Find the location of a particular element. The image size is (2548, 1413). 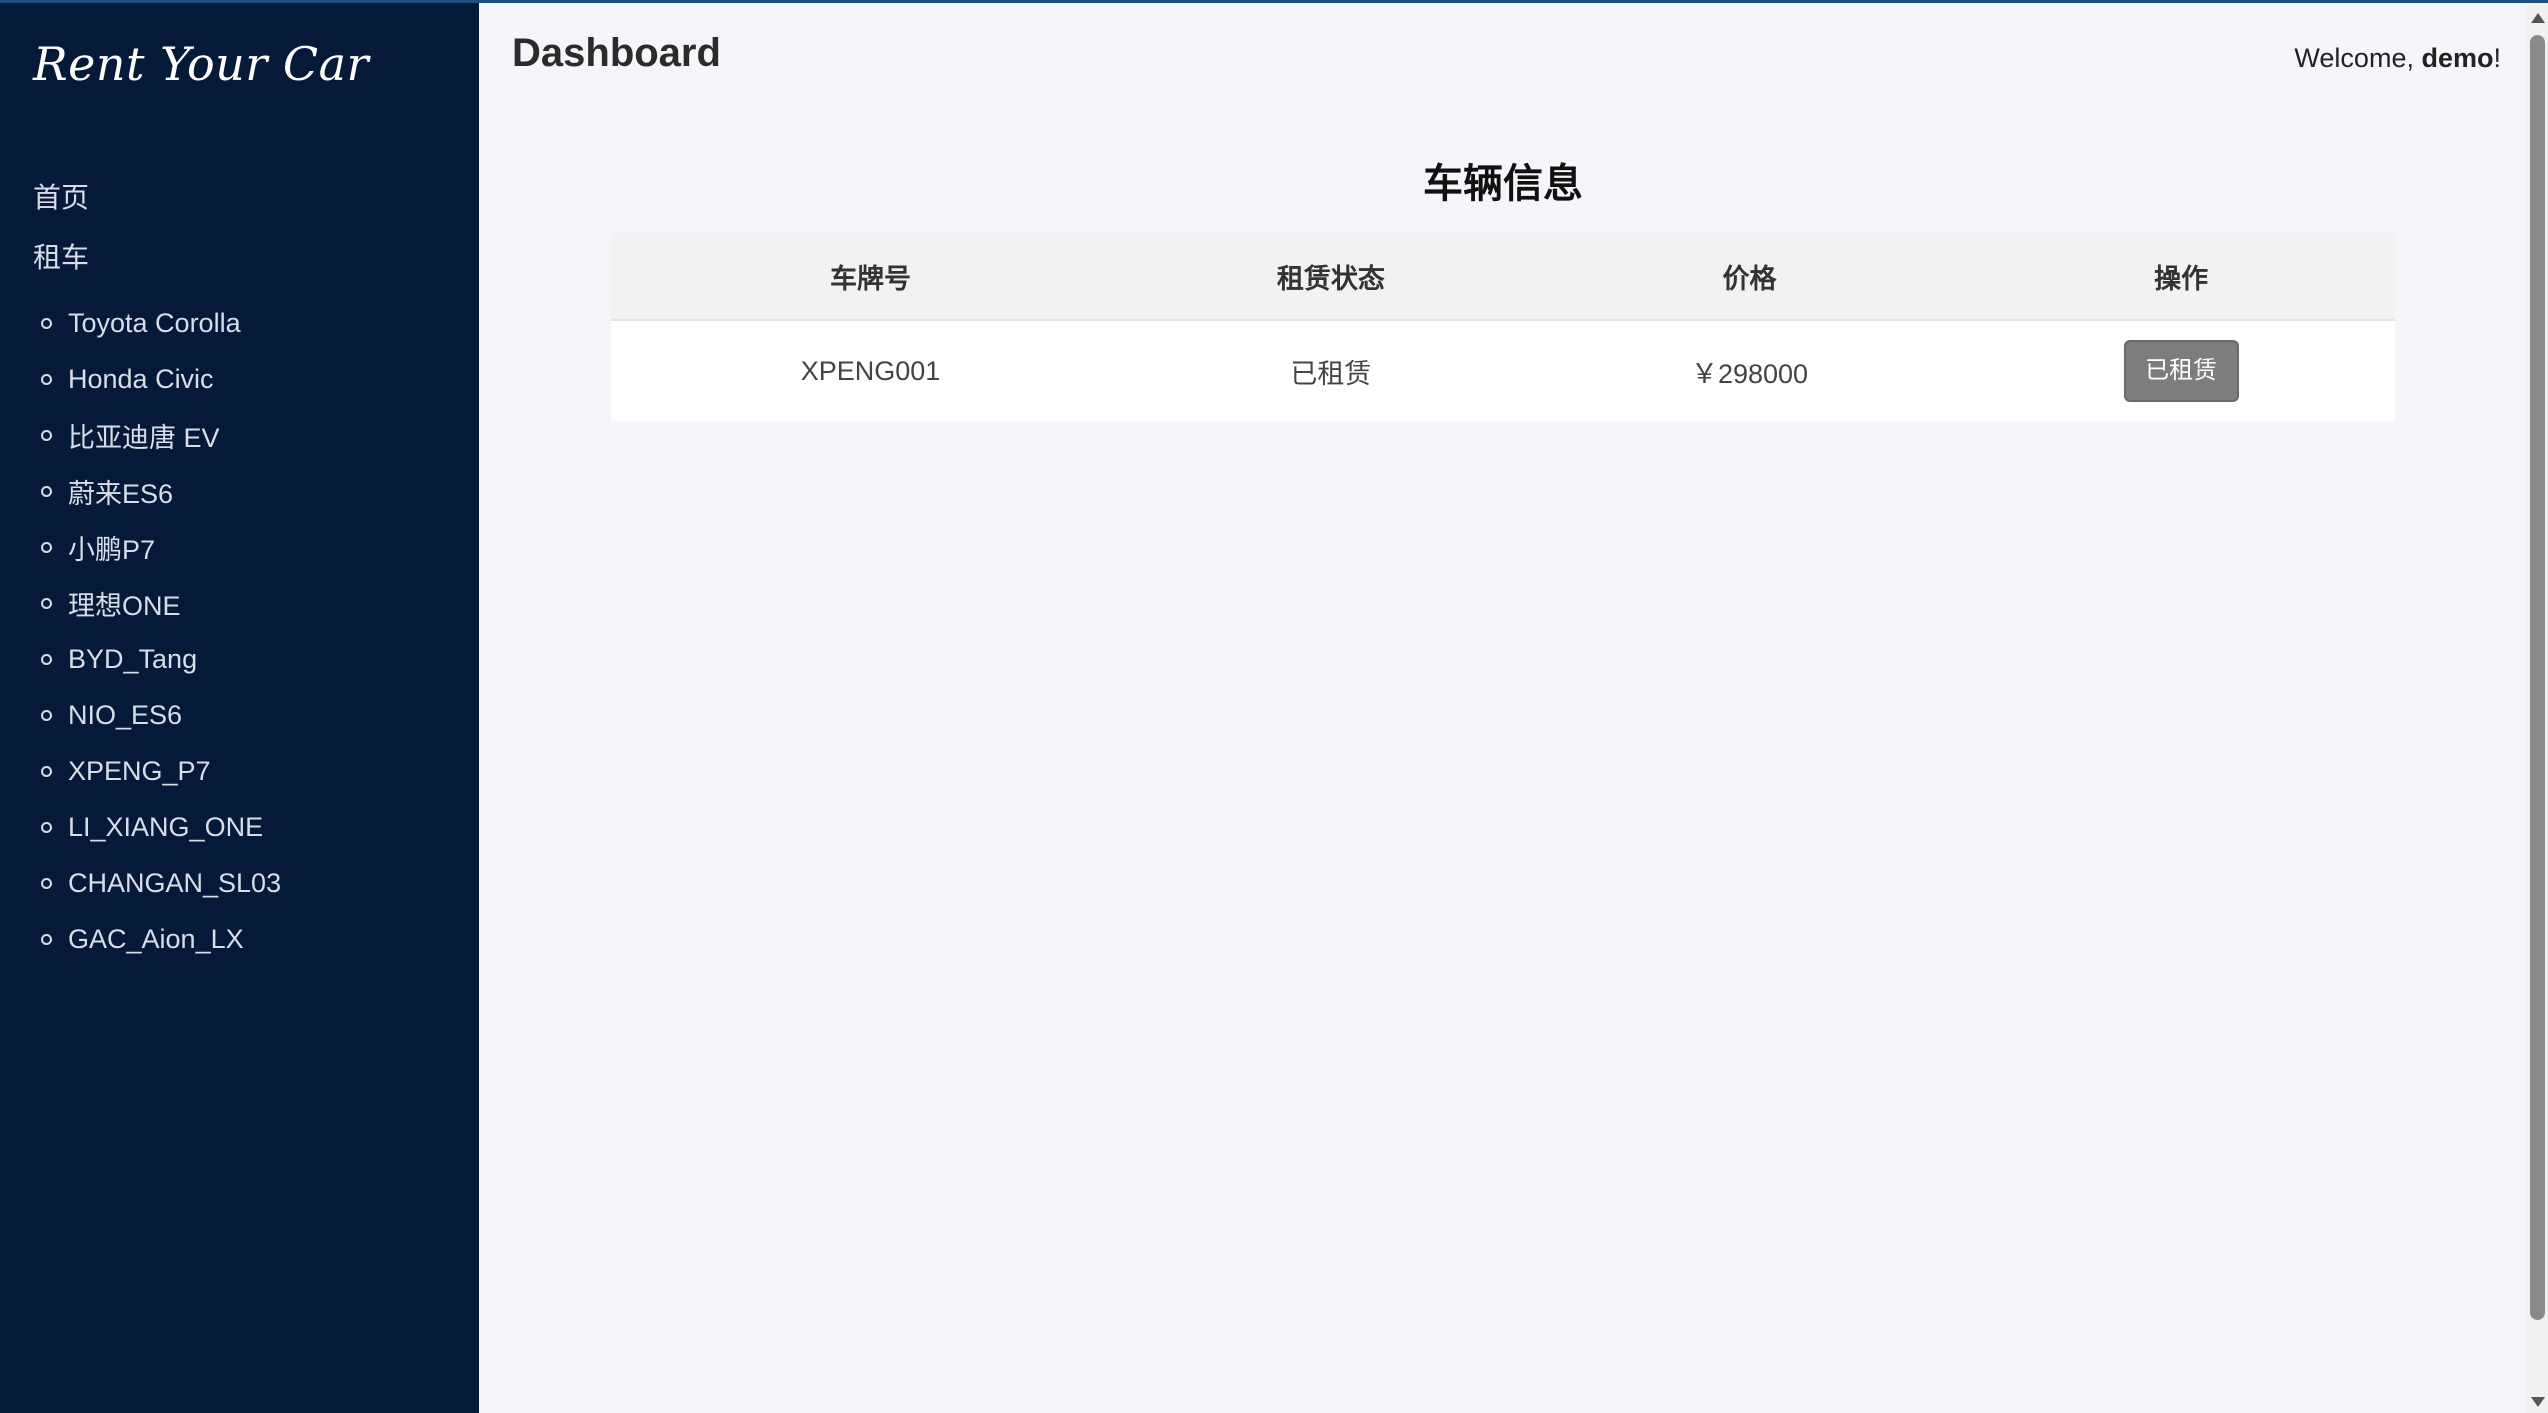

table-header-row: 车牌号 租赁状态 价格 操作 is located at coordinates (1503, 277).